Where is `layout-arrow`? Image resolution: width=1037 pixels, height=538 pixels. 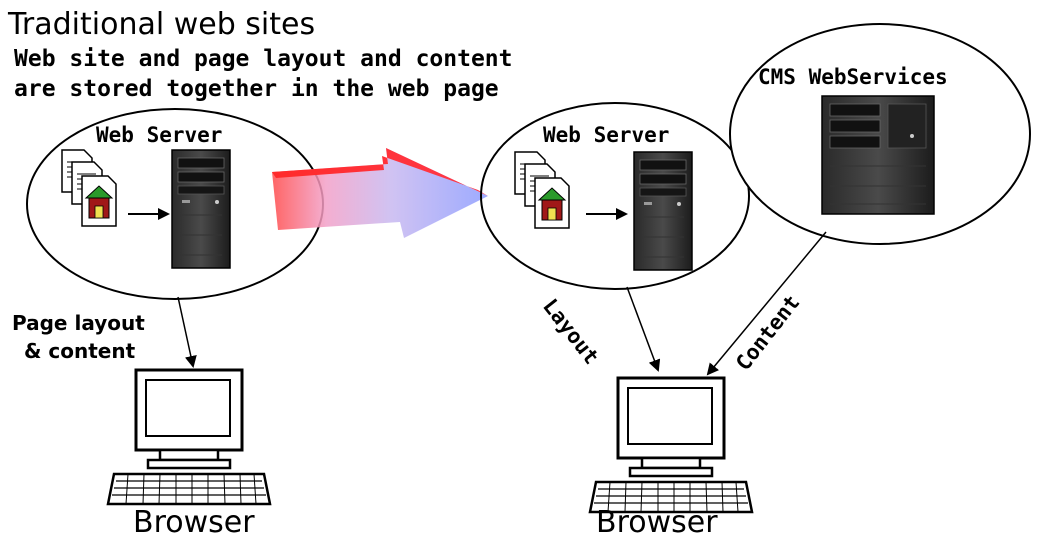 layout-arrow is located at coordinates (643, 329).